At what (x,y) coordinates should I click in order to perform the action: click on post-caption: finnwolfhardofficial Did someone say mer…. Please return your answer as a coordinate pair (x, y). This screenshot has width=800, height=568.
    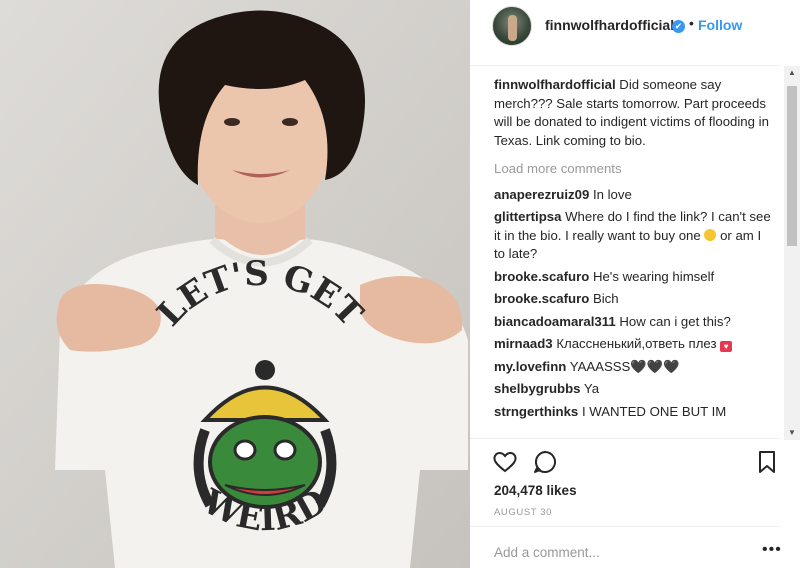
    Looking at the image, I should click on (634, 113).